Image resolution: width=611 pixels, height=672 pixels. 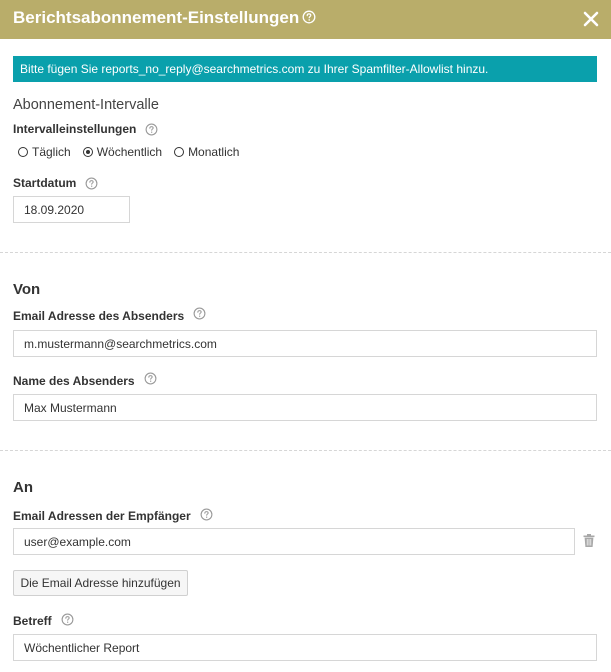 I want to click on close-icon, so click(x=591, y=19).